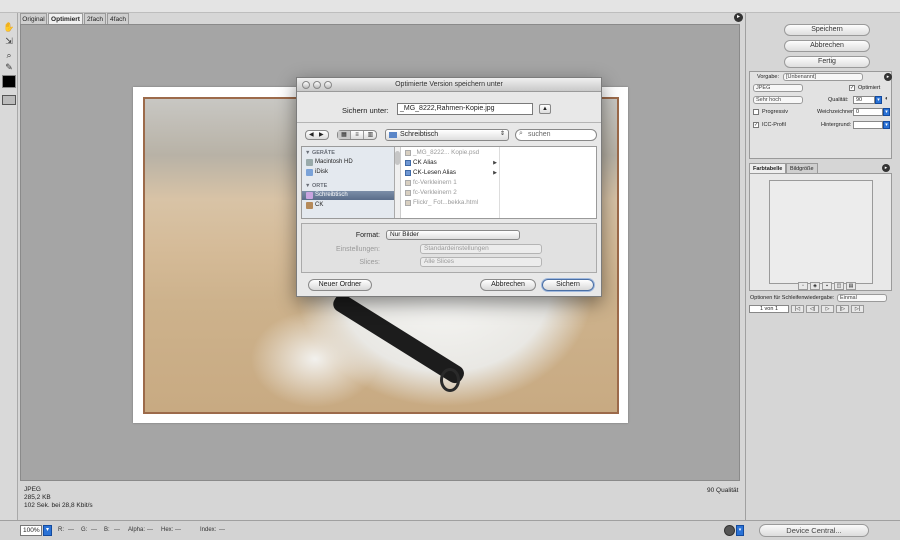 This screenshot has width=900, height=540. I want to click on color-table-menu-icon: ▸, so click(886, 168).